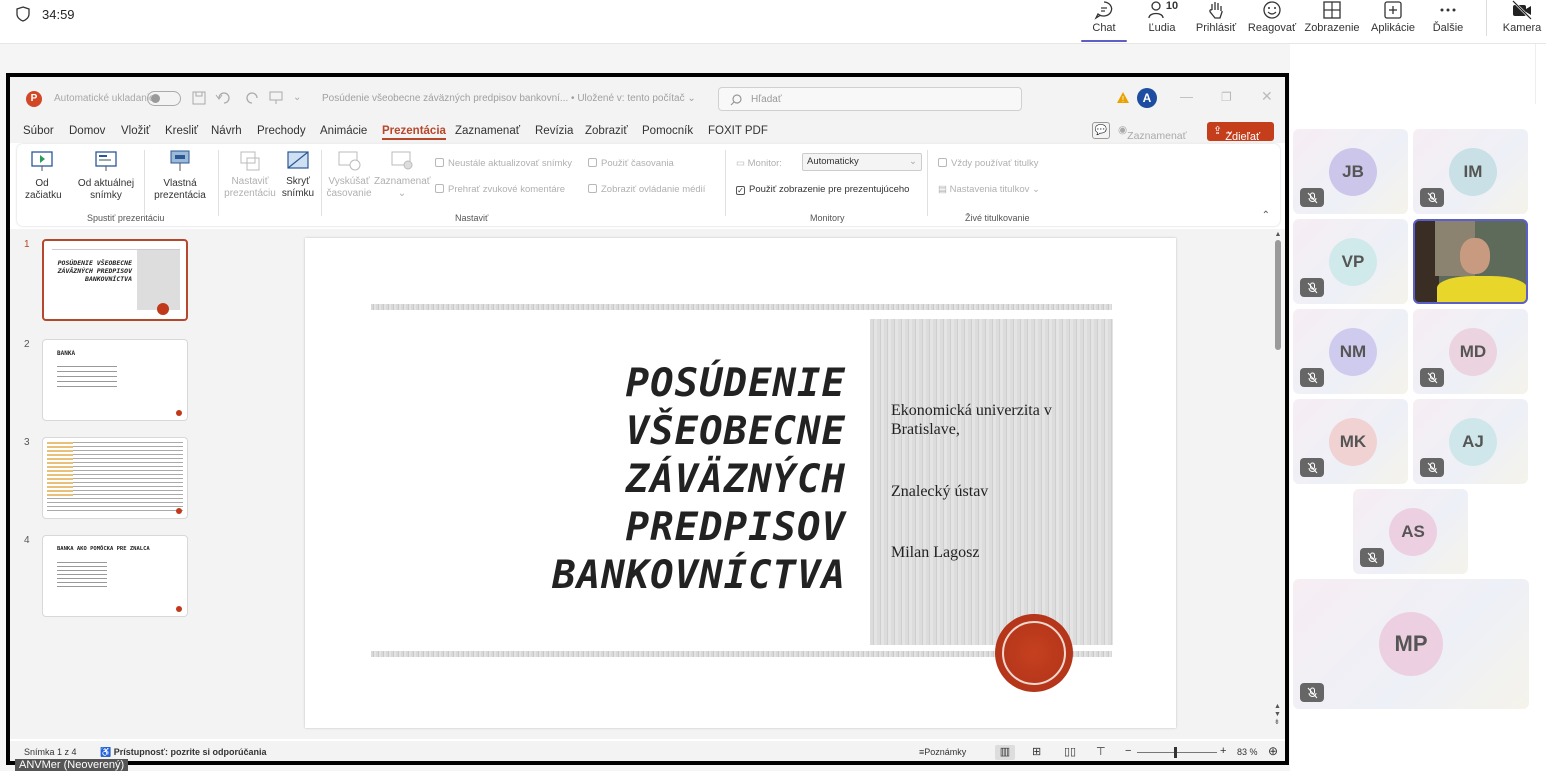  Describe the element at coordinates (50, 752) in the screenshot. I see `slide-counter: Snímka 1 z 4` at that location.